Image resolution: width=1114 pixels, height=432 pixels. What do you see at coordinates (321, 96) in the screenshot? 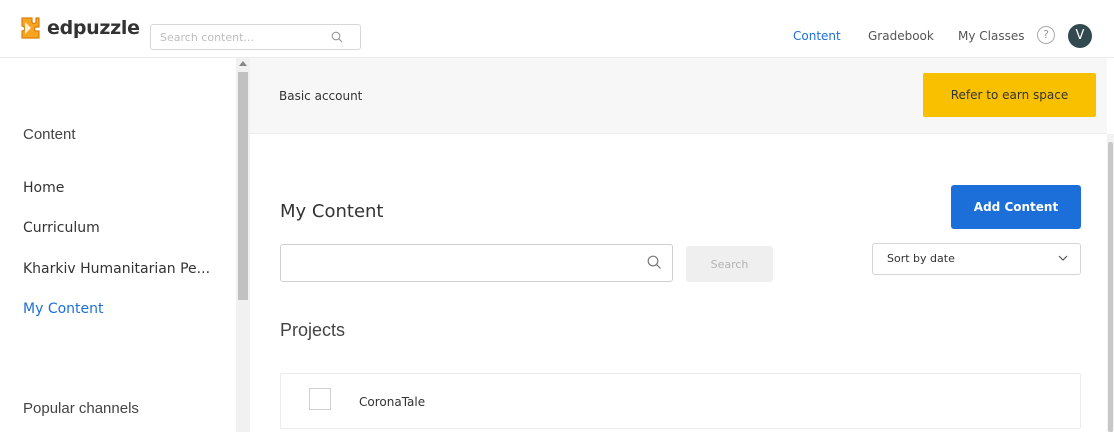
I see `account-type-label: Basic account` at bounding box center [321, 96].